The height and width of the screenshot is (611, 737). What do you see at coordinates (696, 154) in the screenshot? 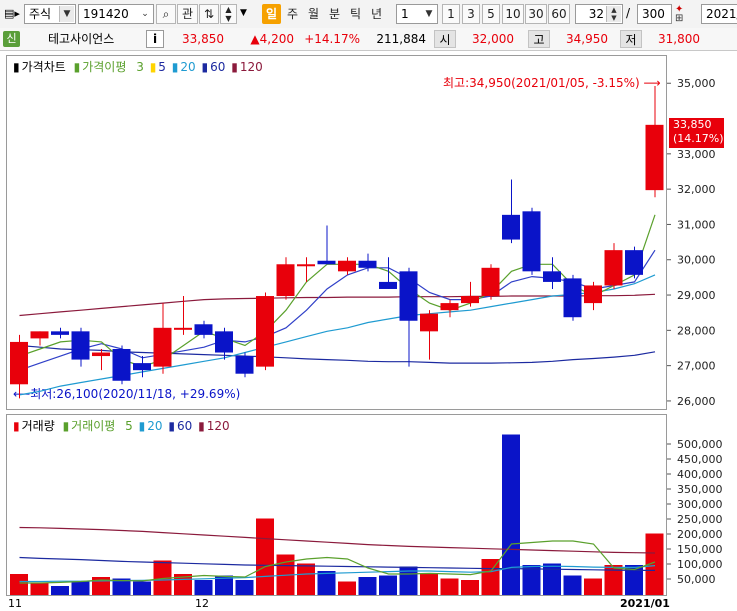
I see `price-tick-label: 33,000` at bounding box center [696, 154].